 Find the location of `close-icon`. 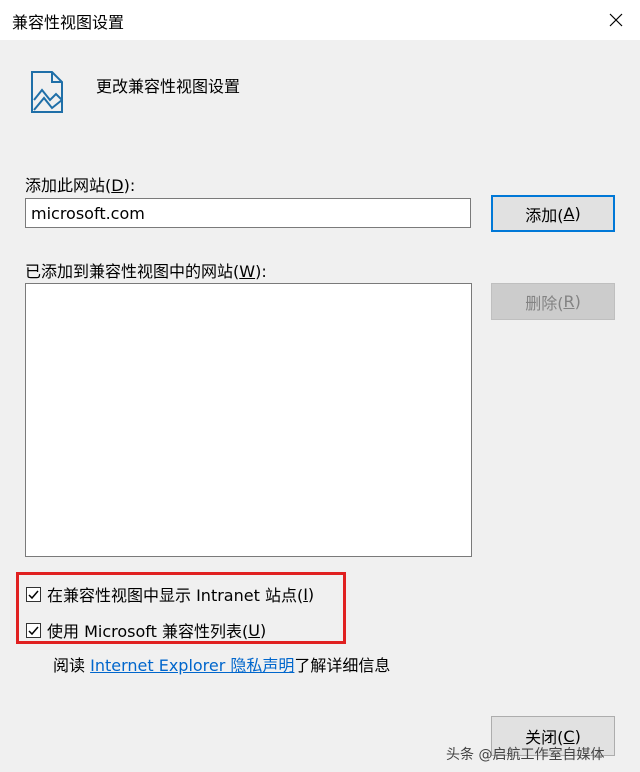

close-icon is located at coordinates (616, 20).